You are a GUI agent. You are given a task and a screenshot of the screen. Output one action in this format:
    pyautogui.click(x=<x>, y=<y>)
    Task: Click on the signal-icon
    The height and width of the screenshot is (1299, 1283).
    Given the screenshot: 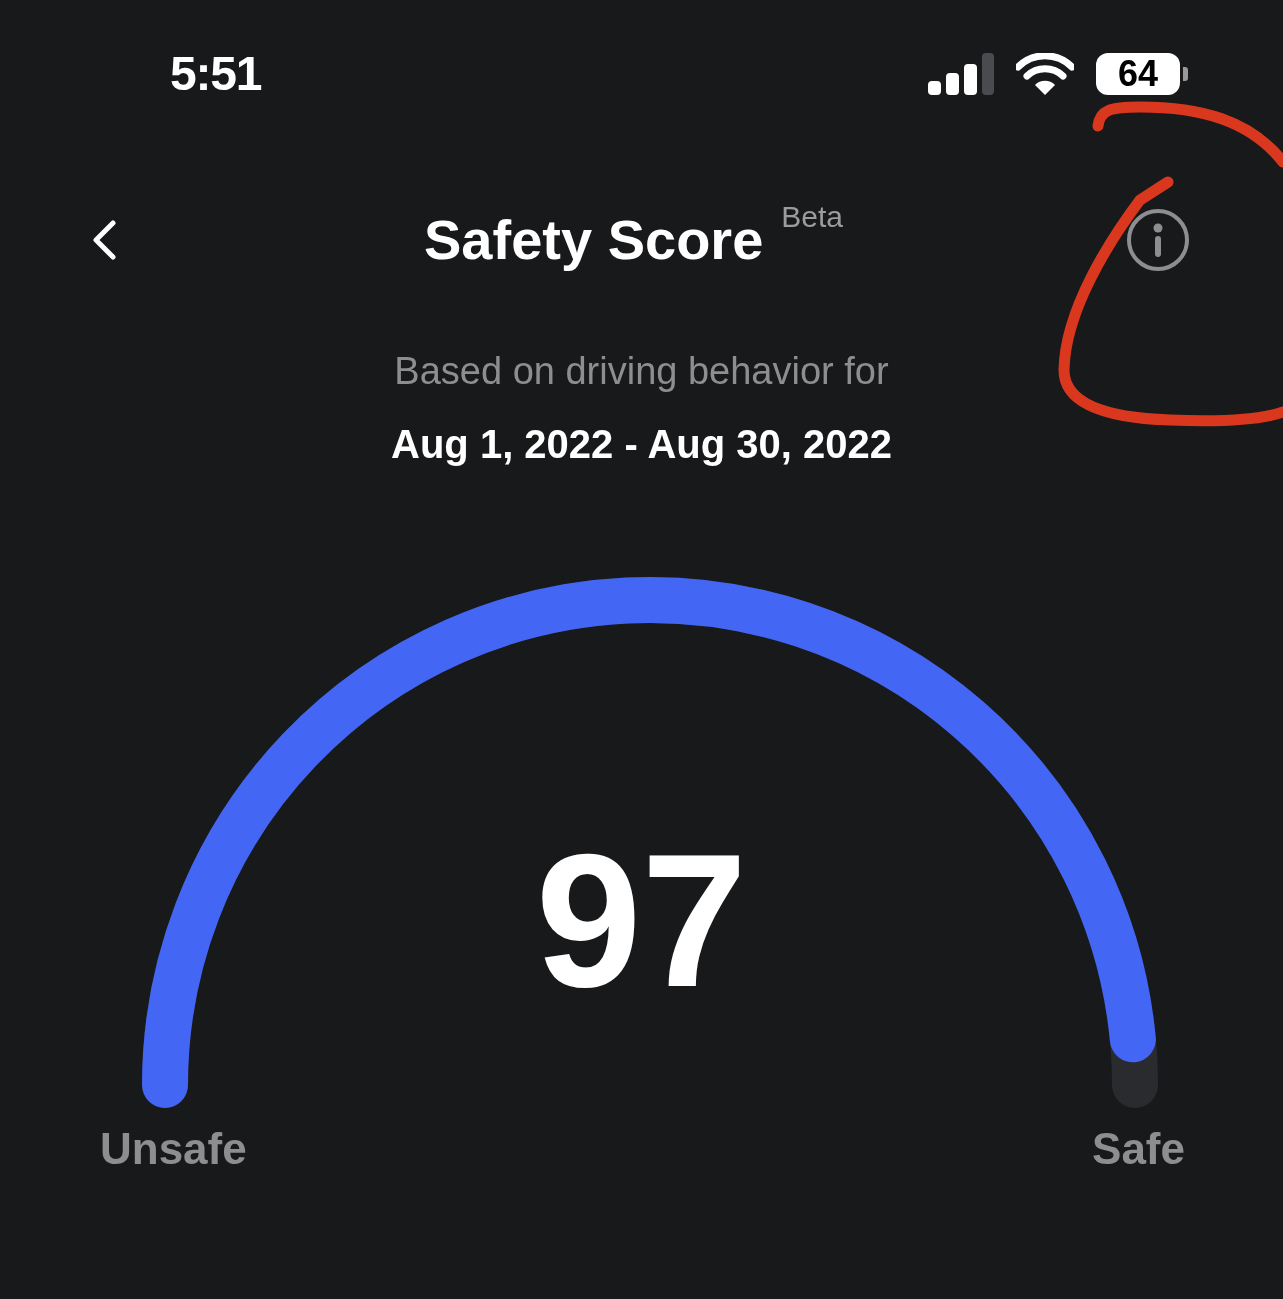 What is the action you would take?
    pyautogui.click(x=961, y=73)
    